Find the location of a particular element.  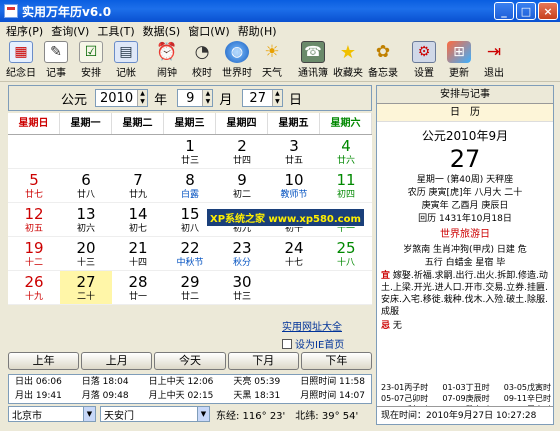

app-icon is located at coordinates (11, 11).